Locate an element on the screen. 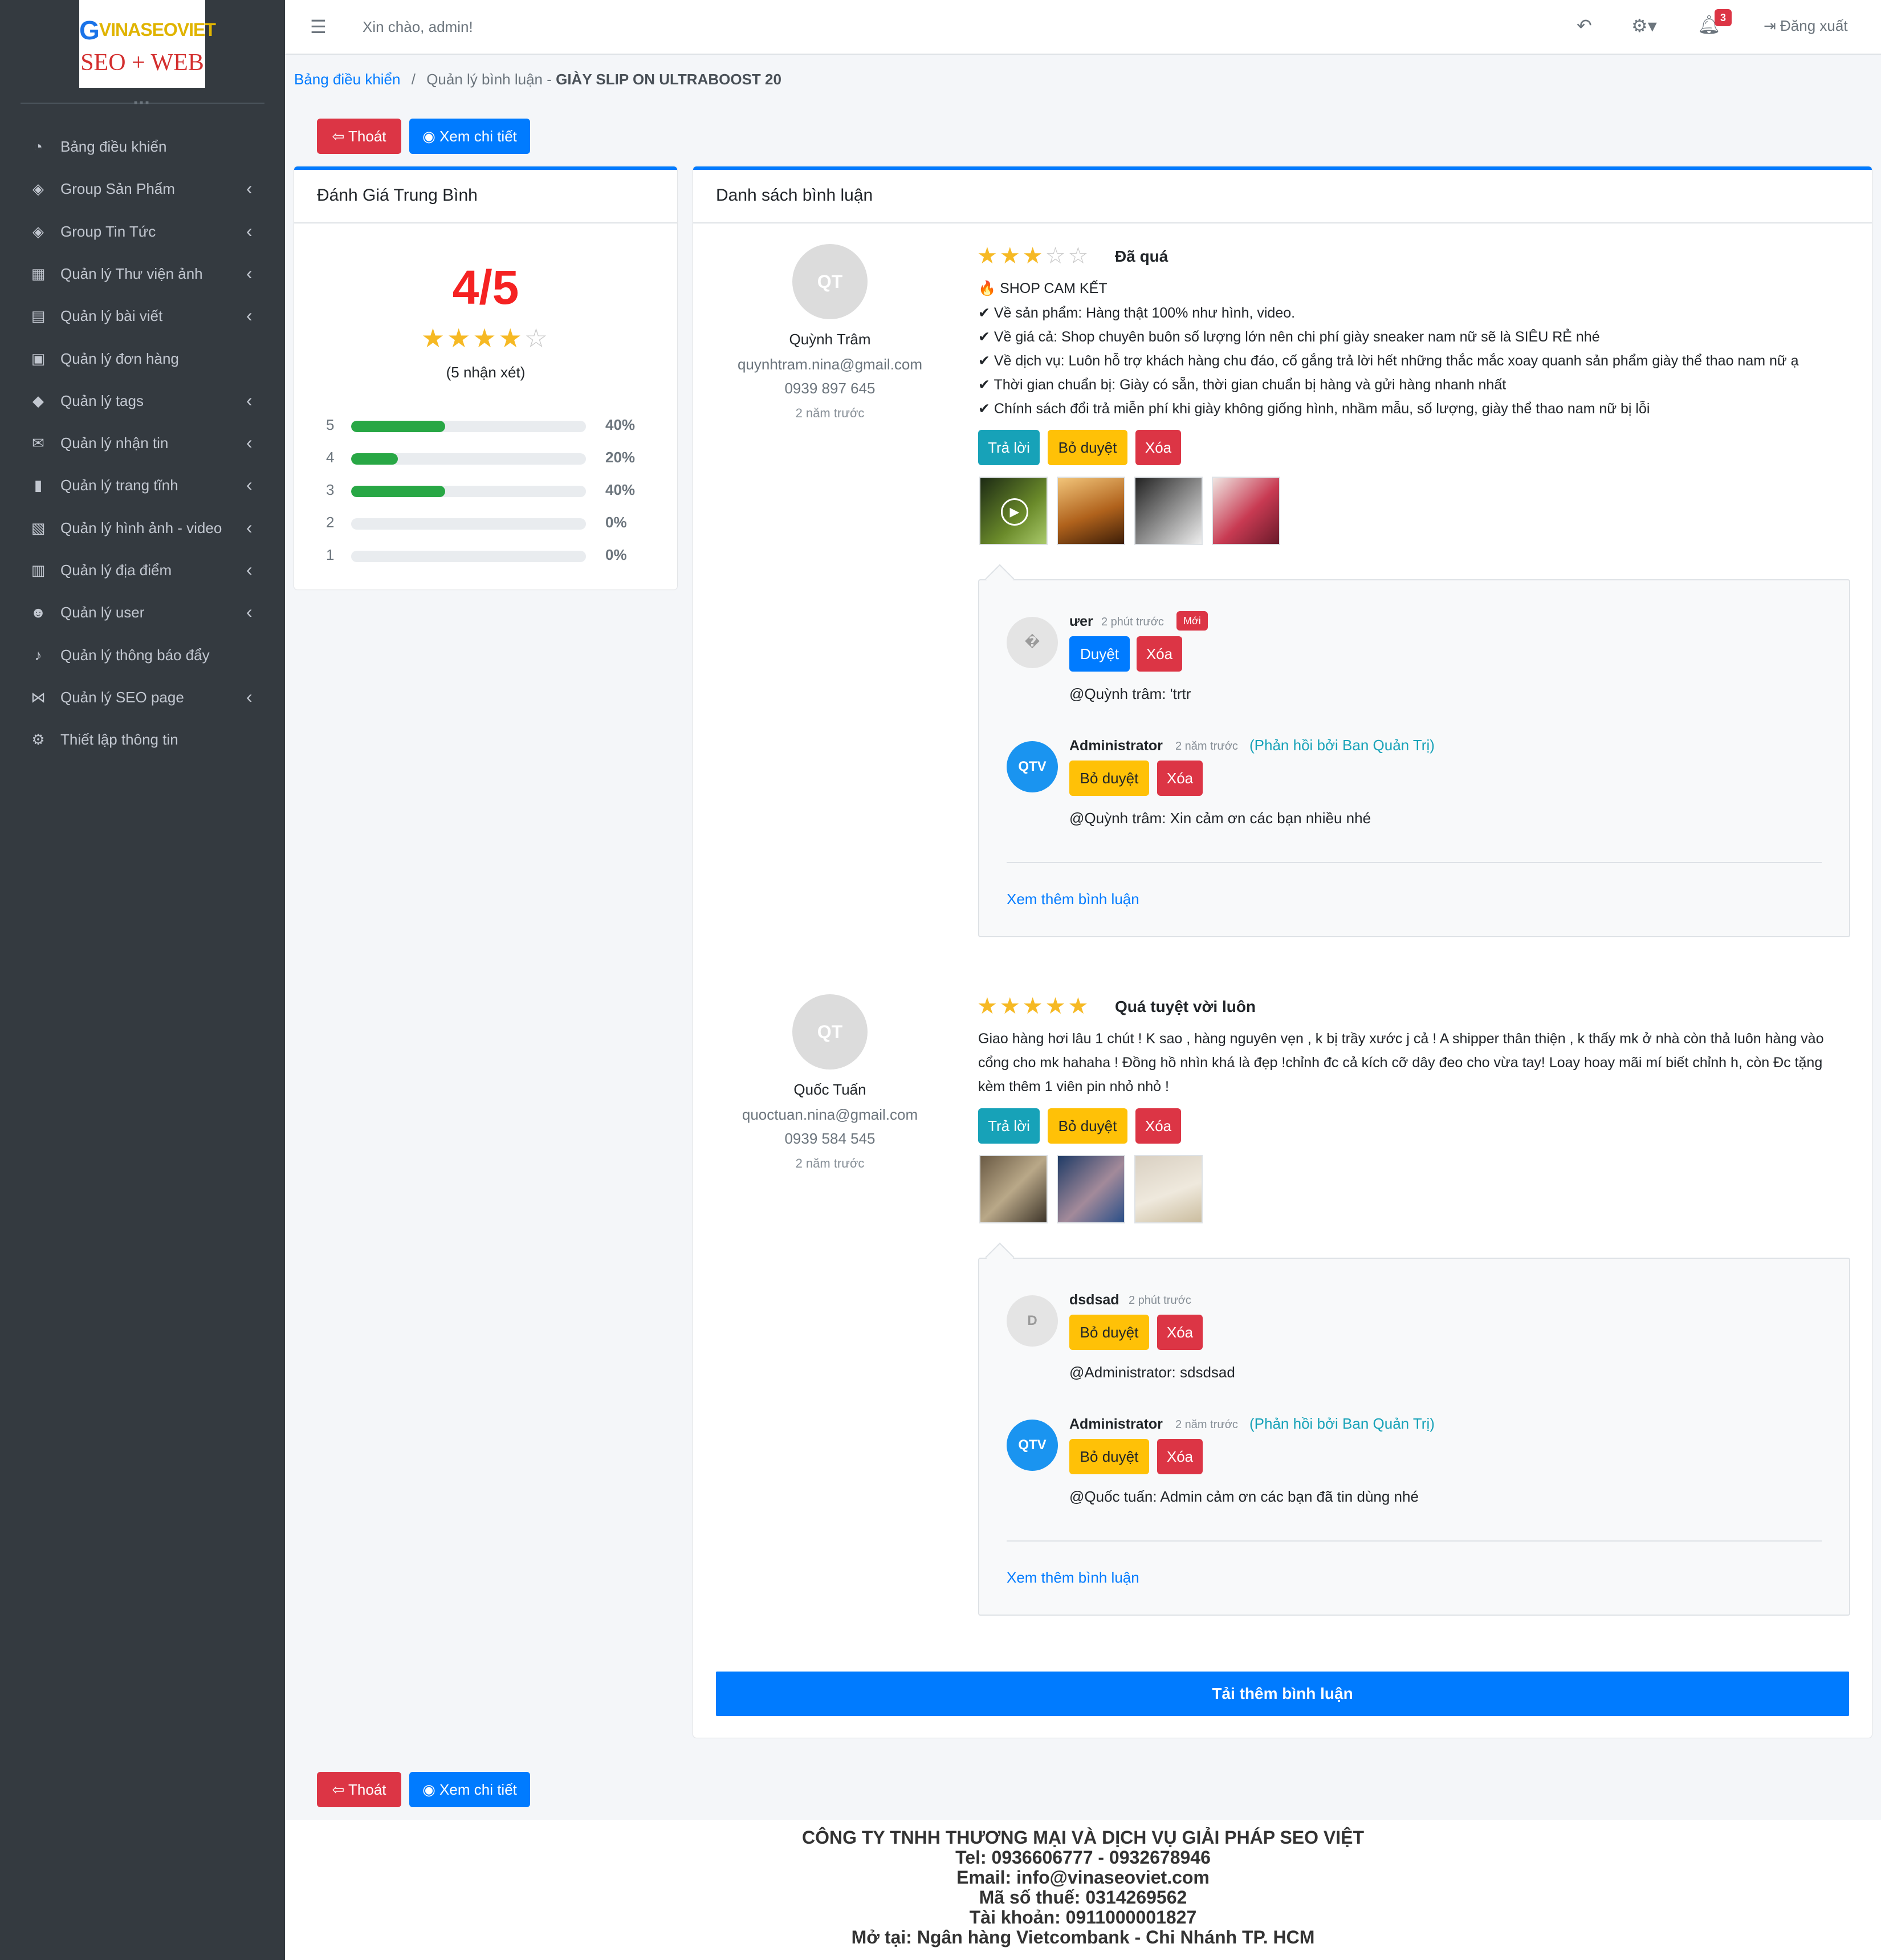  exit-label: Thoát is located at coordinates (367, 1789).